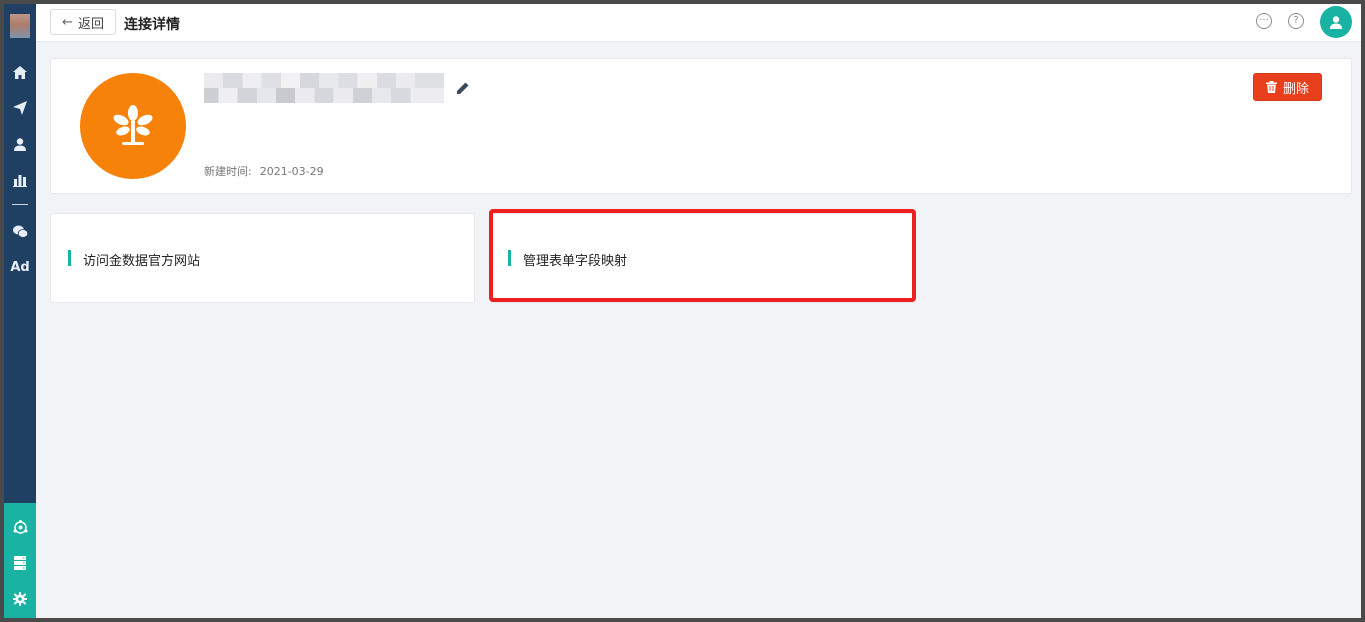  What do you see at coordinates (228, 171) in the screenshot?
I see `created-time-label: 新建时间:` at bounding box center [228, 171].